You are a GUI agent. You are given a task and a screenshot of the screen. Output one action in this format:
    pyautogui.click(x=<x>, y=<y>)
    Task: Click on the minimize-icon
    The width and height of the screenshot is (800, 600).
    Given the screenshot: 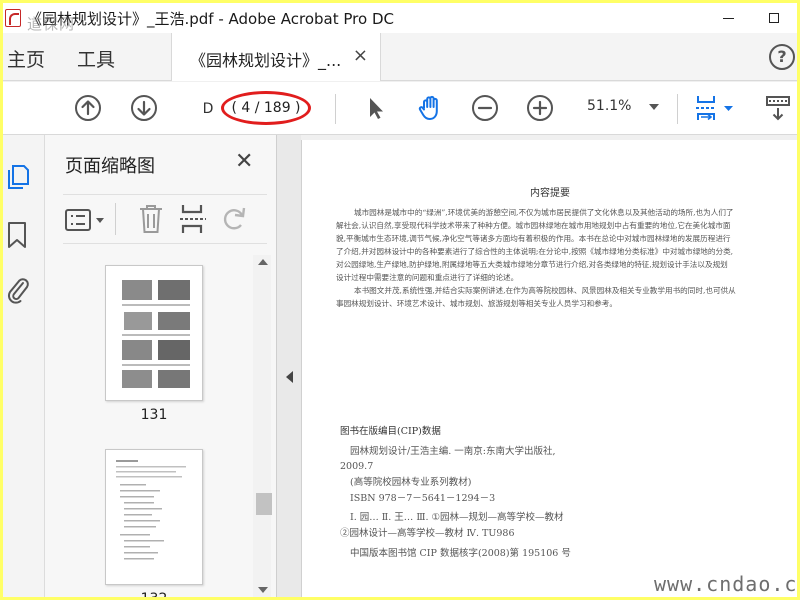 What is the action you would take?
    pyautogui.click(x=728, y=18)
    